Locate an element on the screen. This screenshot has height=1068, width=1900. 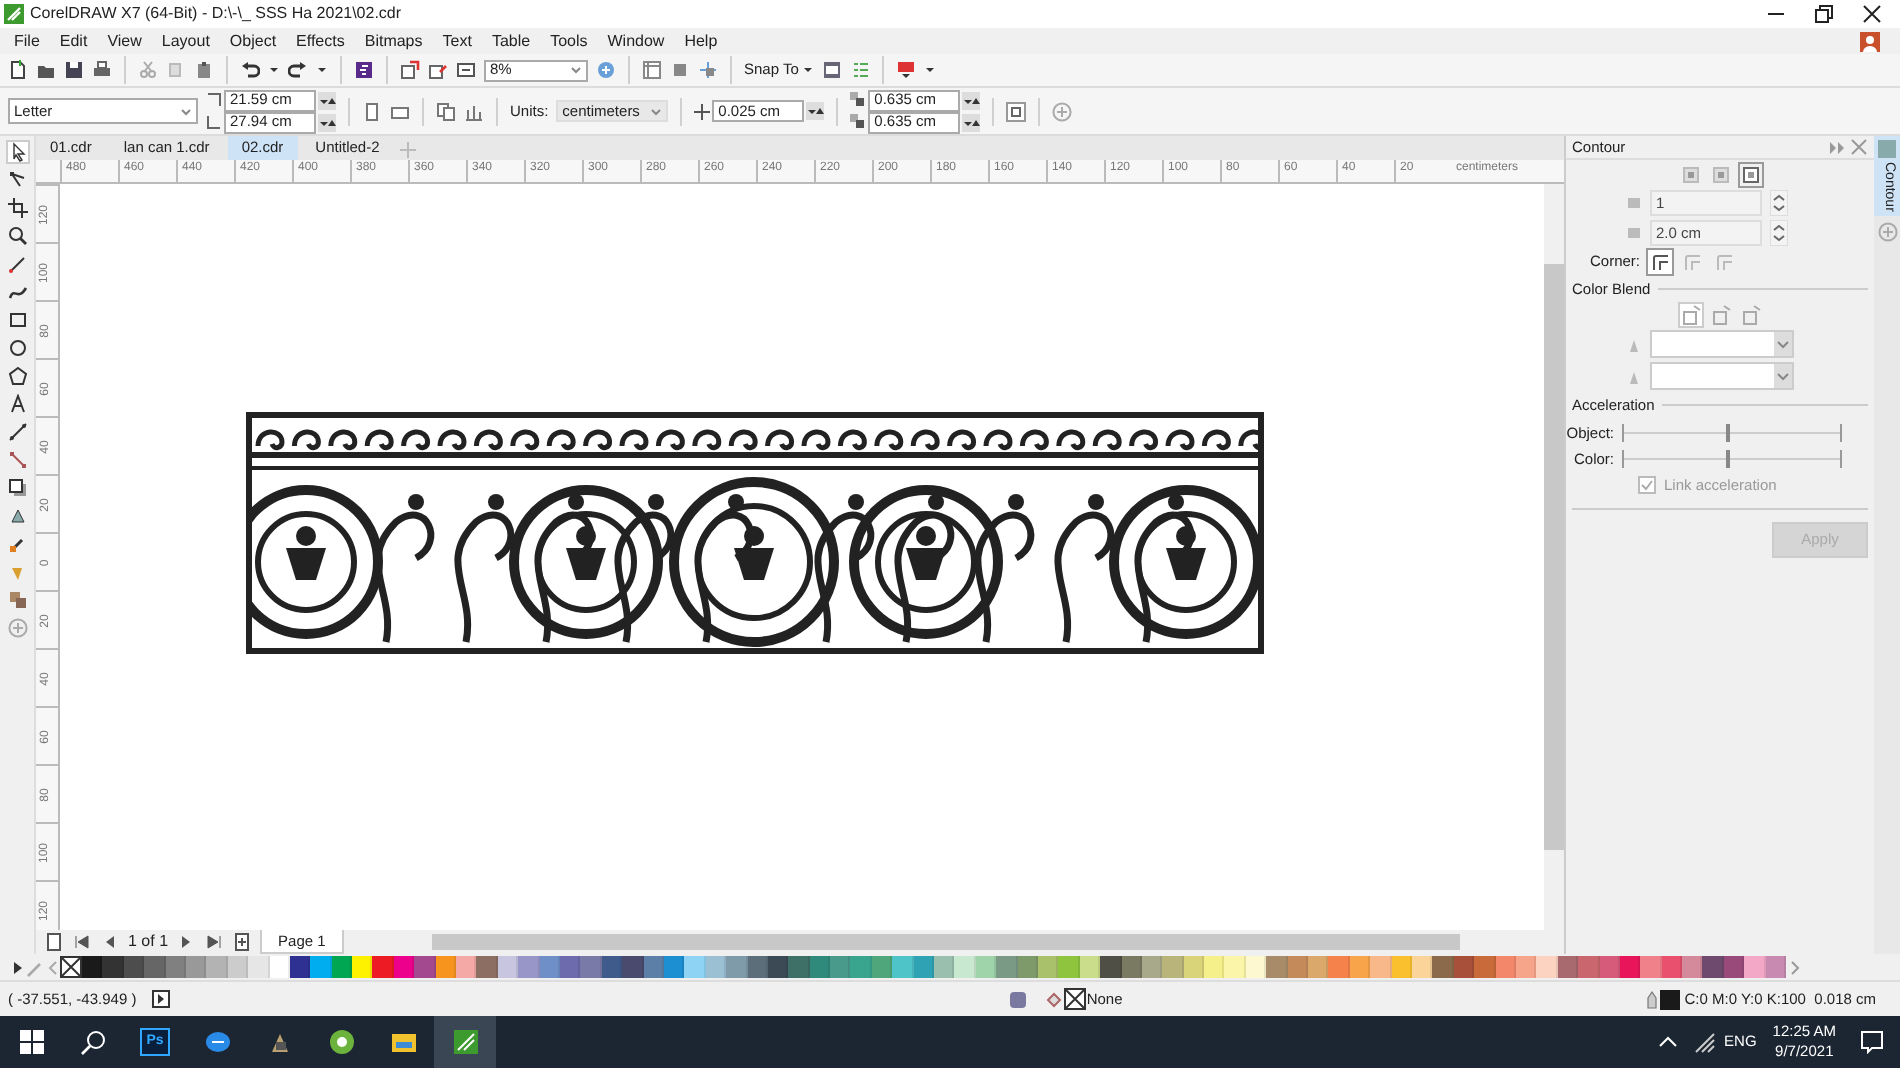
menu-item: File is located at coordinates (27, 41).